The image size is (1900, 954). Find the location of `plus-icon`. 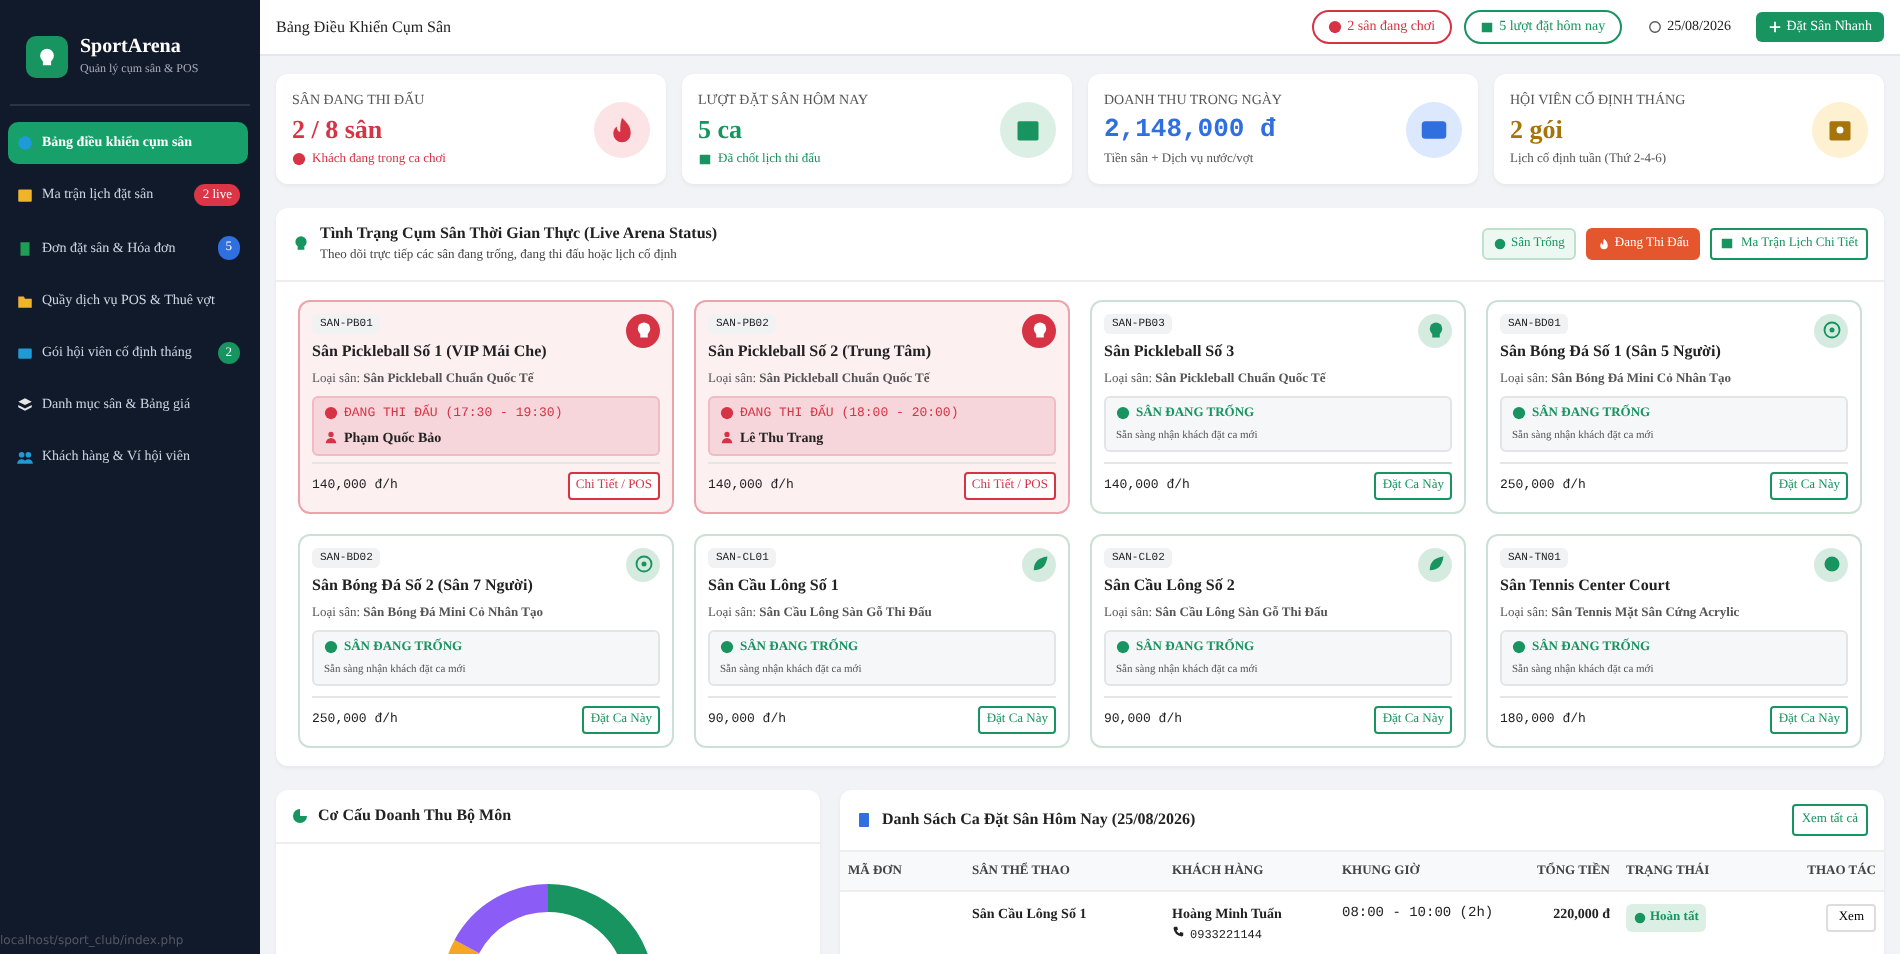

plus-icon is located at coordinates (1775, 27).